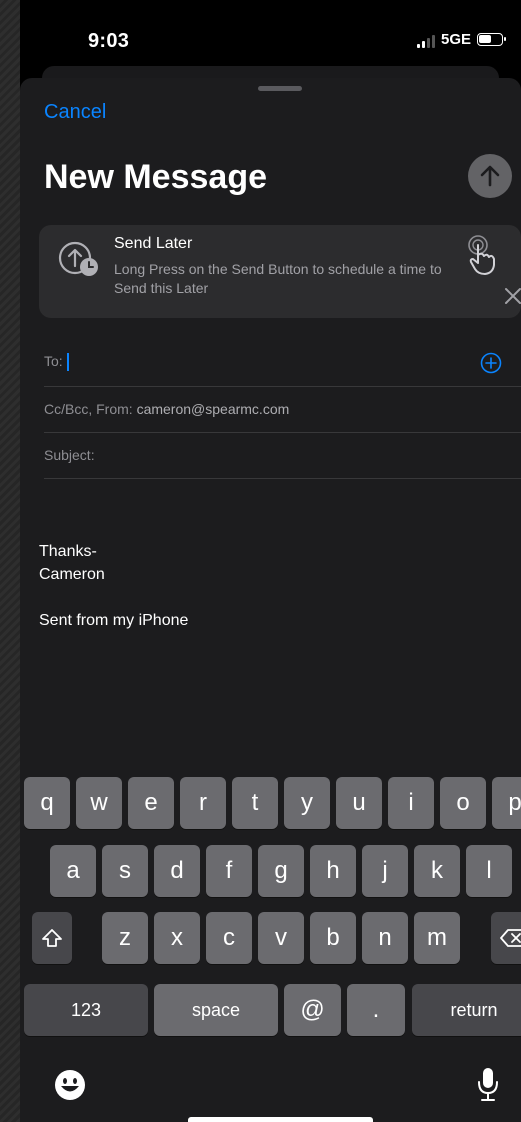 This screenshot has height=1122, width=521. I want to click on cc-bcc-from-field: Cc/Bcc, From: cameron@spearmc.com, so click(282, 409).